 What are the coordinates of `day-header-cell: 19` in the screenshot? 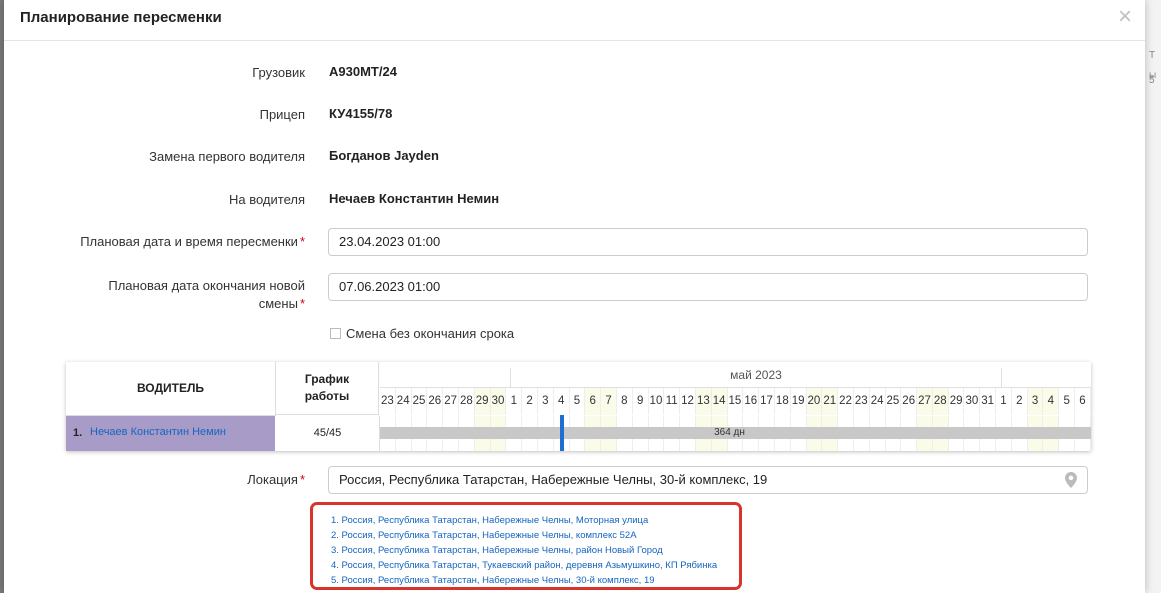 It's located at (799, 401).